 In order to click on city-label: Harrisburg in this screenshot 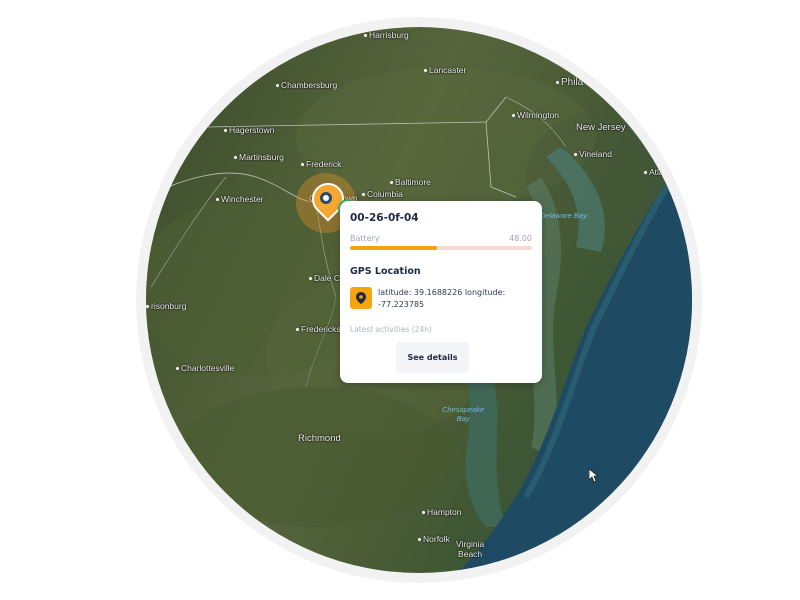, I will do `click(386, 35)`.